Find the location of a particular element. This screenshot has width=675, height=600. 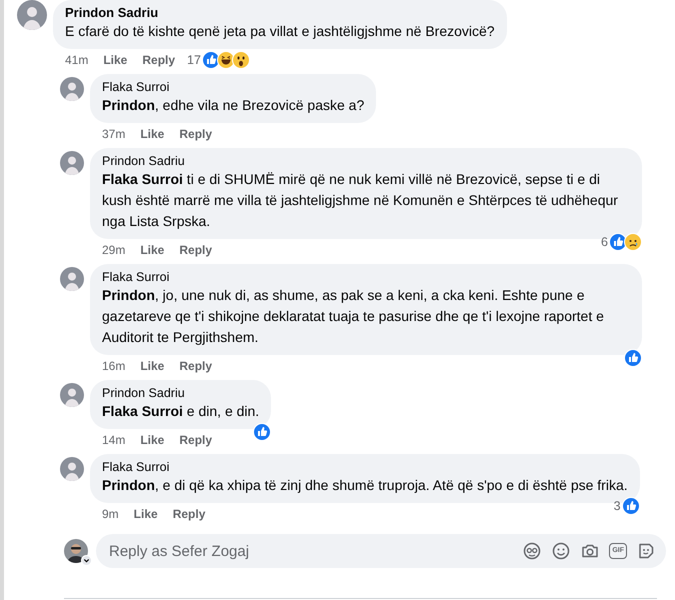

timestamp: 29m is located at coordinates (114, 250).